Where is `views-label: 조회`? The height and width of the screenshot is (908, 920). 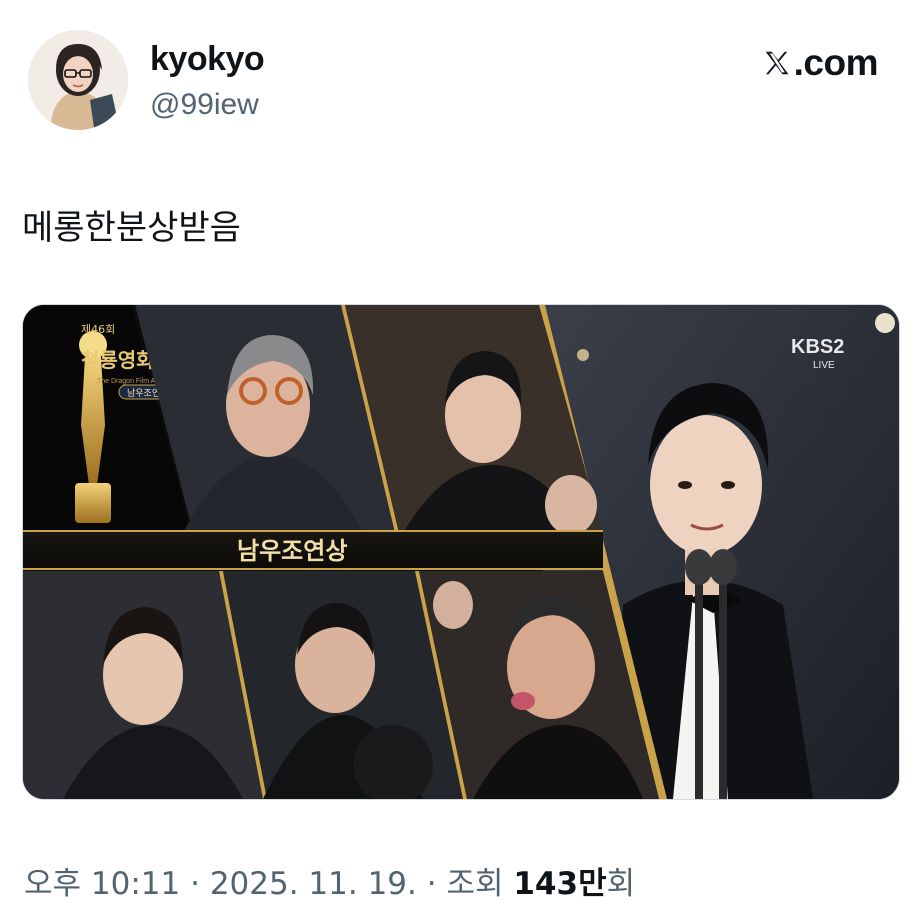 views-label: 조회 is located at coordinates (475, 884).